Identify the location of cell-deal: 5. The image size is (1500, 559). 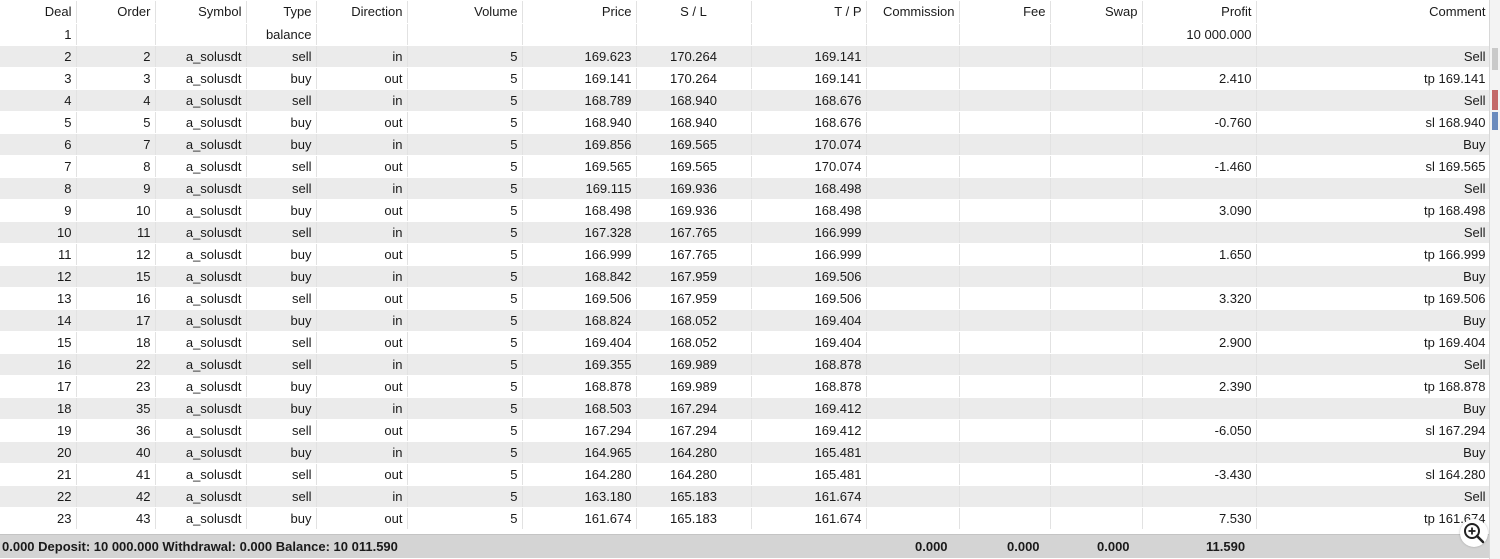
(38, 122).